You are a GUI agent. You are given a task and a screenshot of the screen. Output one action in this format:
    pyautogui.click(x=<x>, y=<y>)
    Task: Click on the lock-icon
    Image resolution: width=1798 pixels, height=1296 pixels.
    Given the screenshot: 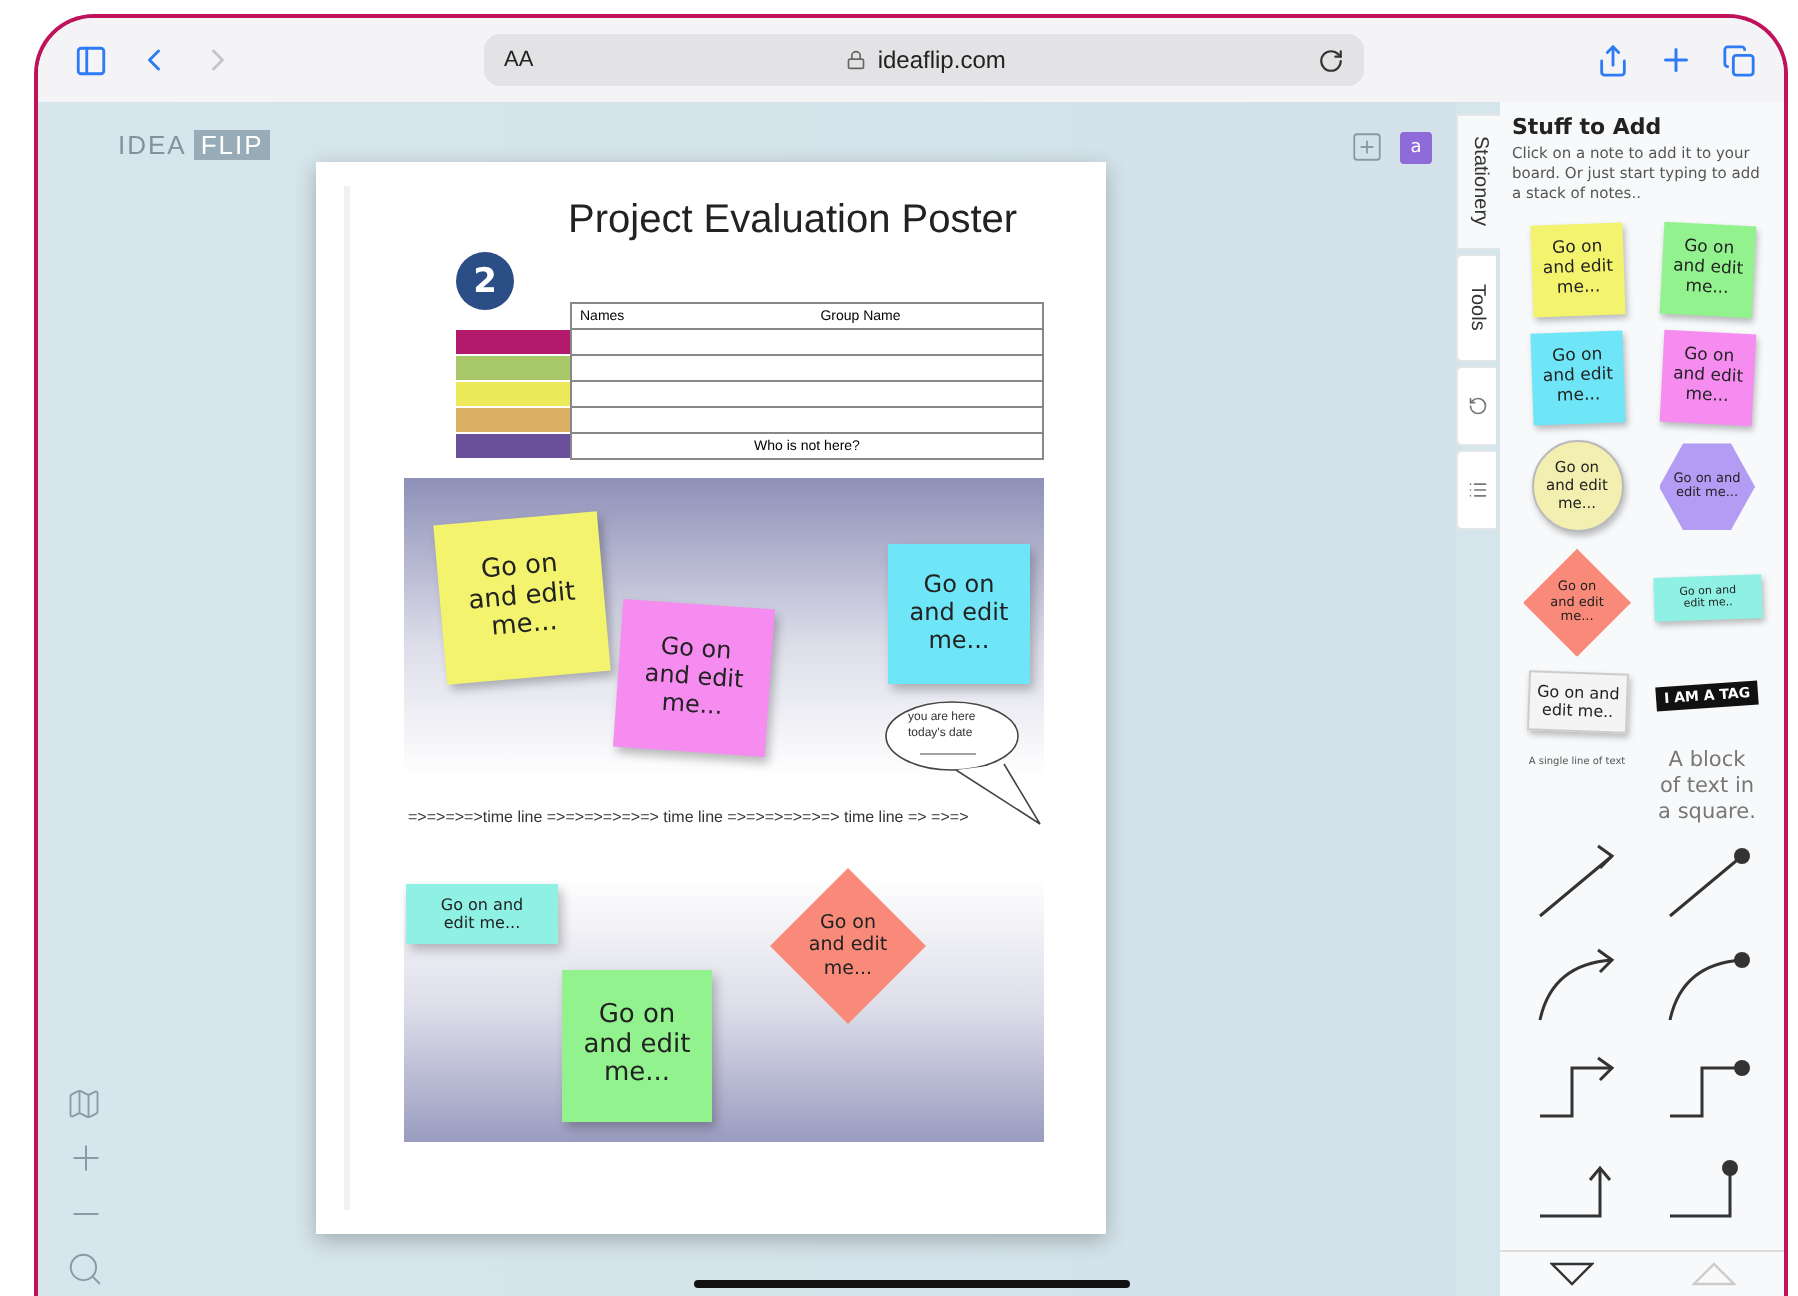 What is the action you would take?
    pyautogui.click(x=855, y=60)
    